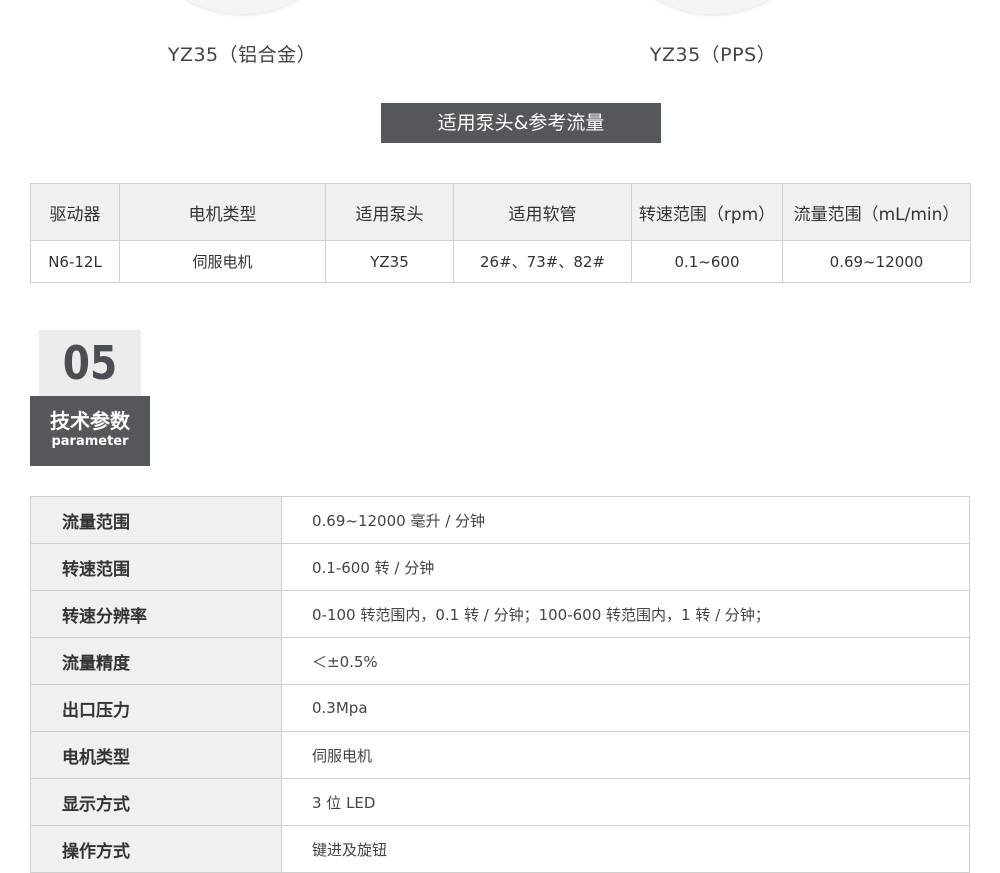 Image resolution: width=1000 pixels, height=873 pixels. Describe the element at coordinates (156, 802) in the screenshot. I see `param-key: 显示方式` at that location.